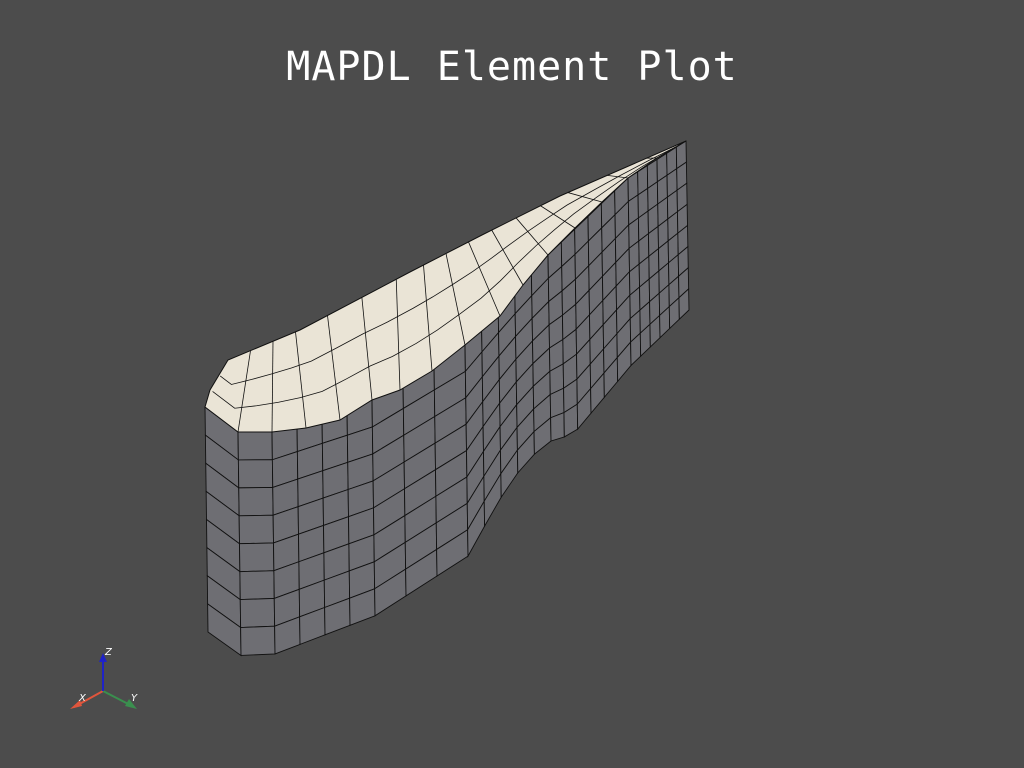  Describe the element at coordinates (104, 678) in the screenshot. I see `orientation-axes-widget: X Y Z` at that location.